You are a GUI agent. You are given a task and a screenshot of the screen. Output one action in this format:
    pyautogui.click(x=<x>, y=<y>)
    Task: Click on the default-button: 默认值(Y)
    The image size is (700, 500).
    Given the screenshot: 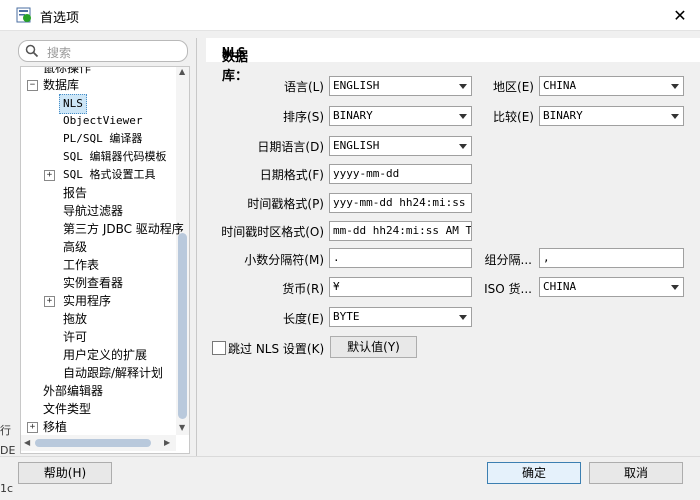 What is the action you would take?
    pyautogui.click(x=373, y=347)
    